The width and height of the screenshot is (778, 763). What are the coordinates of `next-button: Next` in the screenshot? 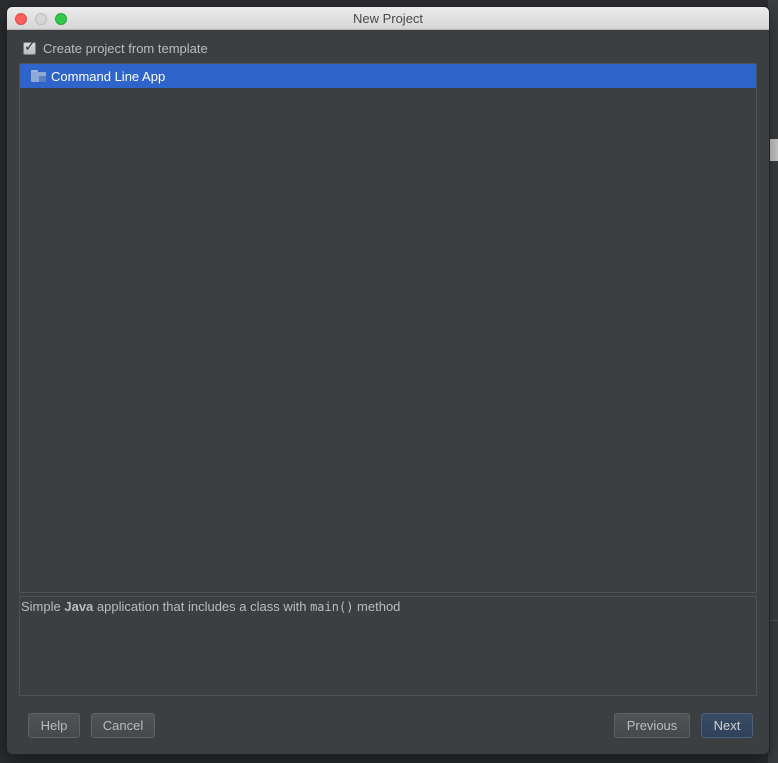 It's located at (727, 725).